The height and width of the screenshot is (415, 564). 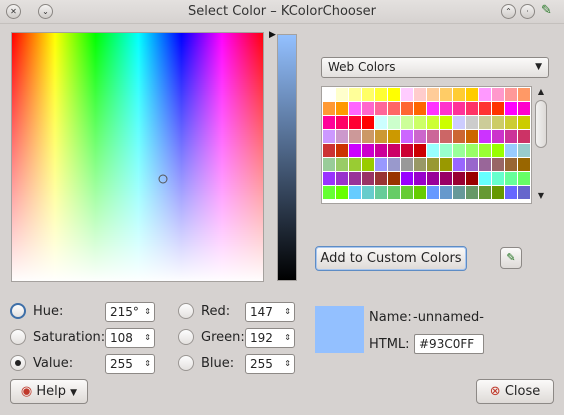 I want to click on close-button: ⊗ Close, so click(x=515, y=391).